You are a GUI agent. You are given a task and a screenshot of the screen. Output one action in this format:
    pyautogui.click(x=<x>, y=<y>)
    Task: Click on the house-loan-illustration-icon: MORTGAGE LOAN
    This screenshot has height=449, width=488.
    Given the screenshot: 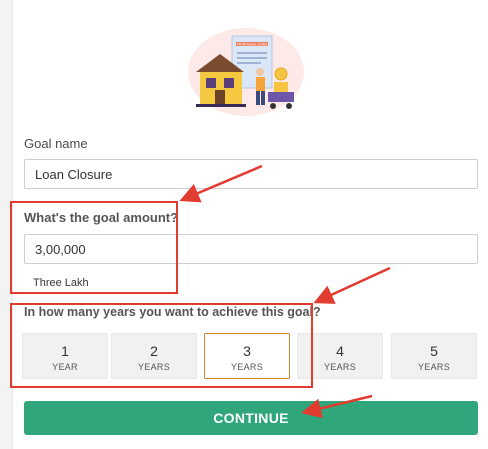 What is the action you would take?
    pyautogui.click(x=246, y=72)
    